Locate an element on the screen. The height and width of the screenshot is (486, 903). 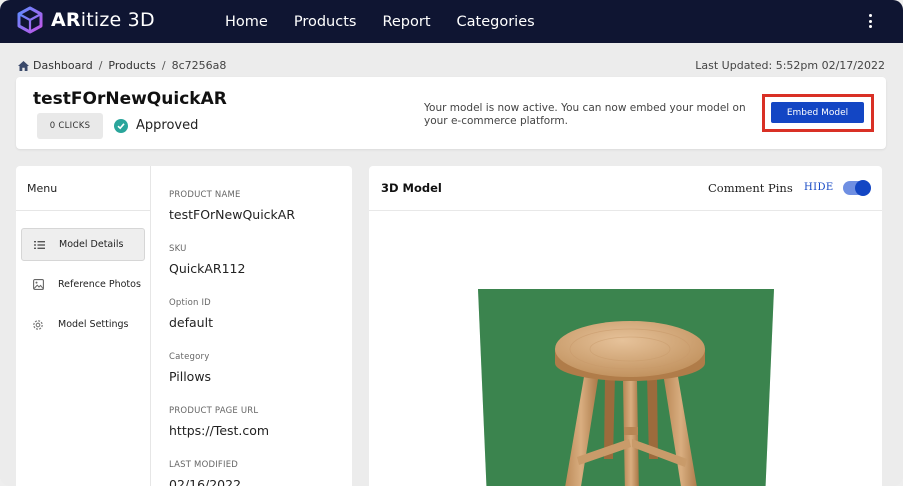
menu-item-label: Reference Photos is located at coordinates (99, 284).